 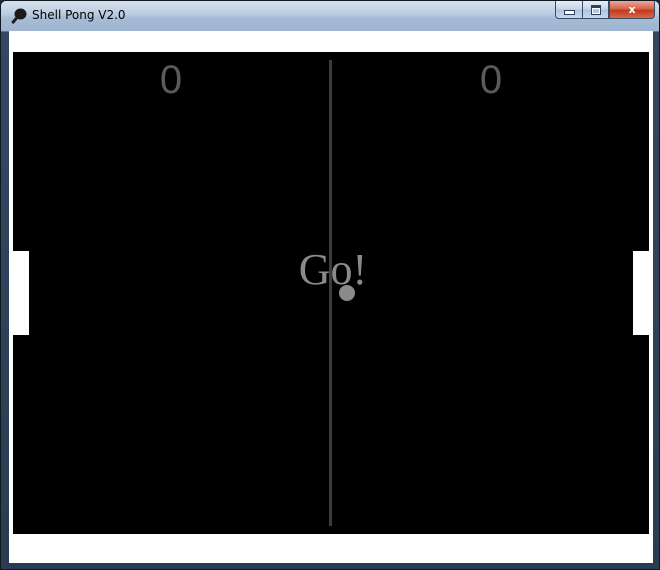 I want to click on maximize-button, so click(x=595, y=10).